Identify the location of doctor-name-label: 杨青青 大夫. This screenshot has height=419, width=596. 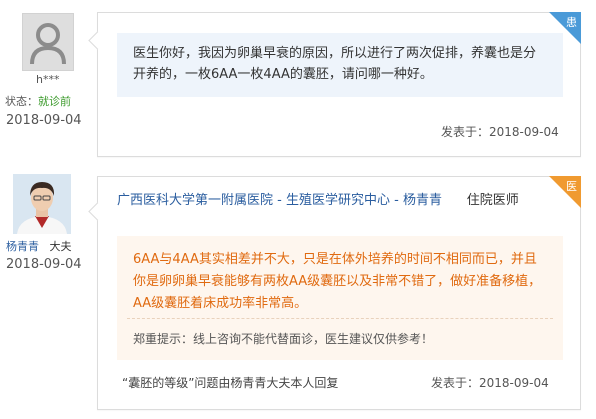
(39, 246).